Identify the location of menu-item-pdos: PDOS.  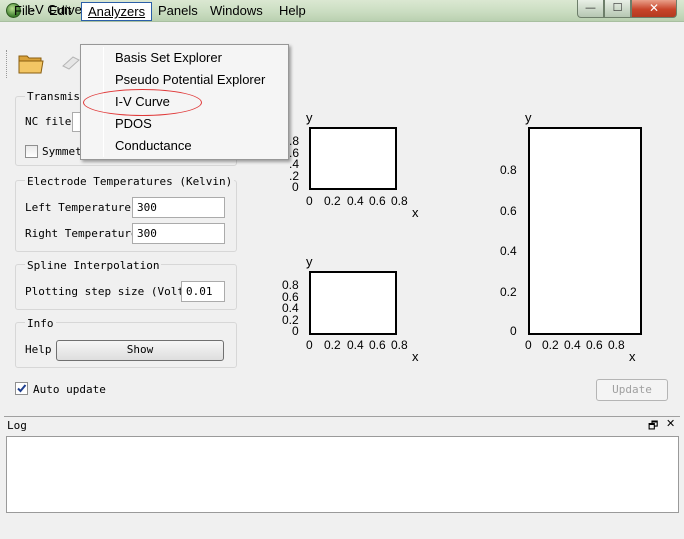
(133, 124).